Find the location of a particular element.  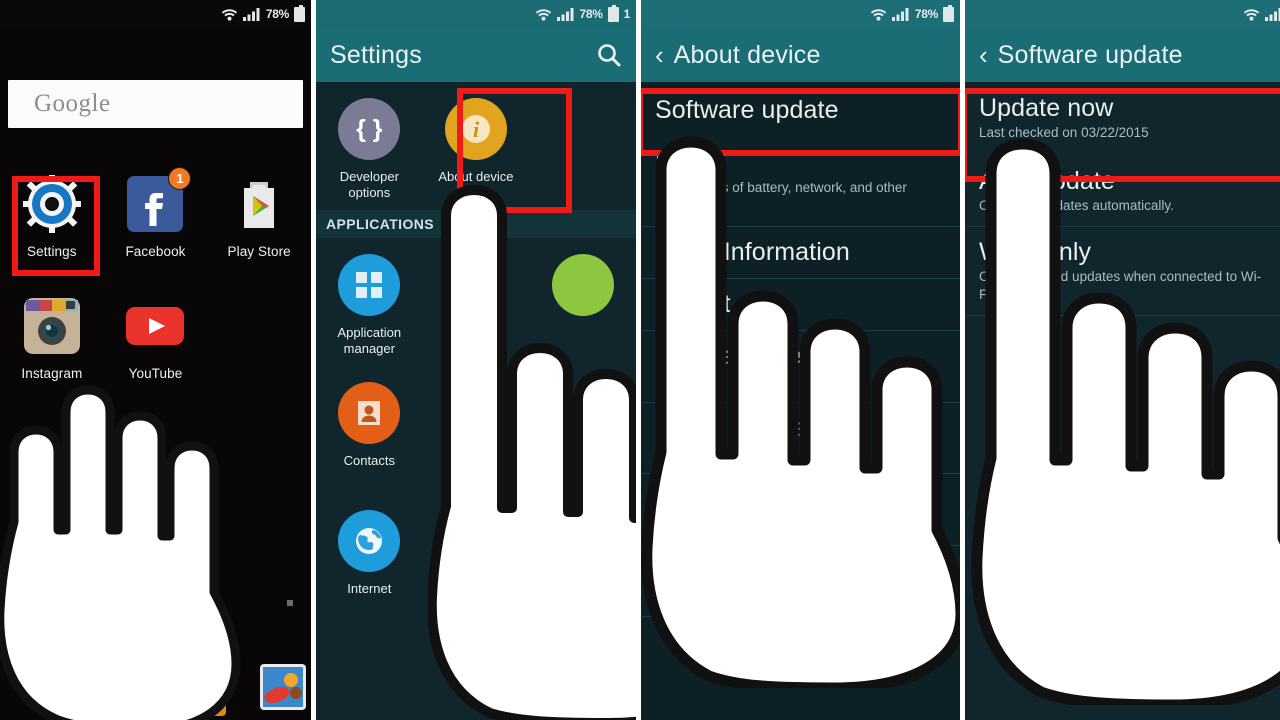

list-item-title: Model number is located at coordinates (736, 427).